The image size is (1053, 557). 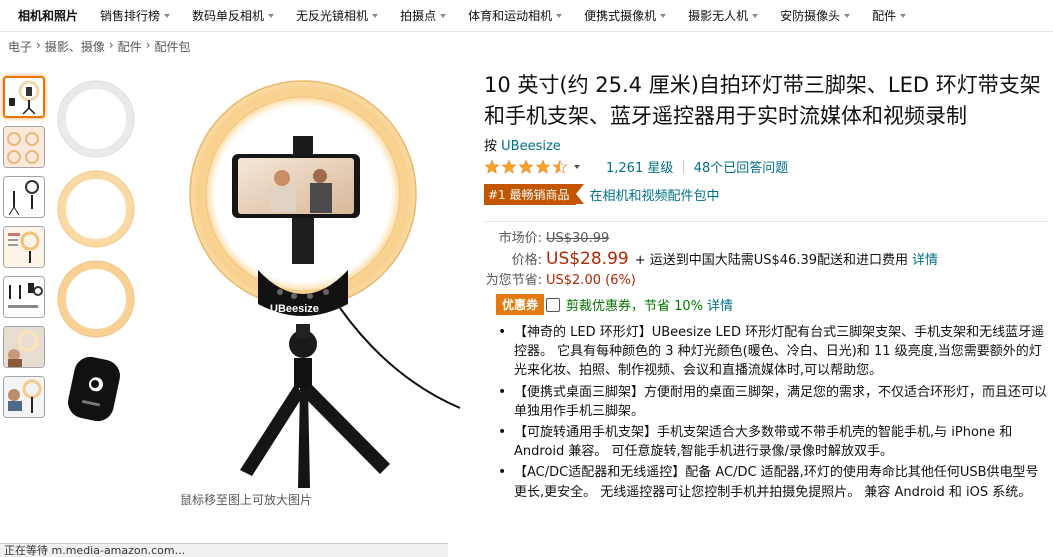 What do you see at coordinates (294, 309) in the screenshot?
I see `svg-text: UBeesize` at bounding box center [294, 309].